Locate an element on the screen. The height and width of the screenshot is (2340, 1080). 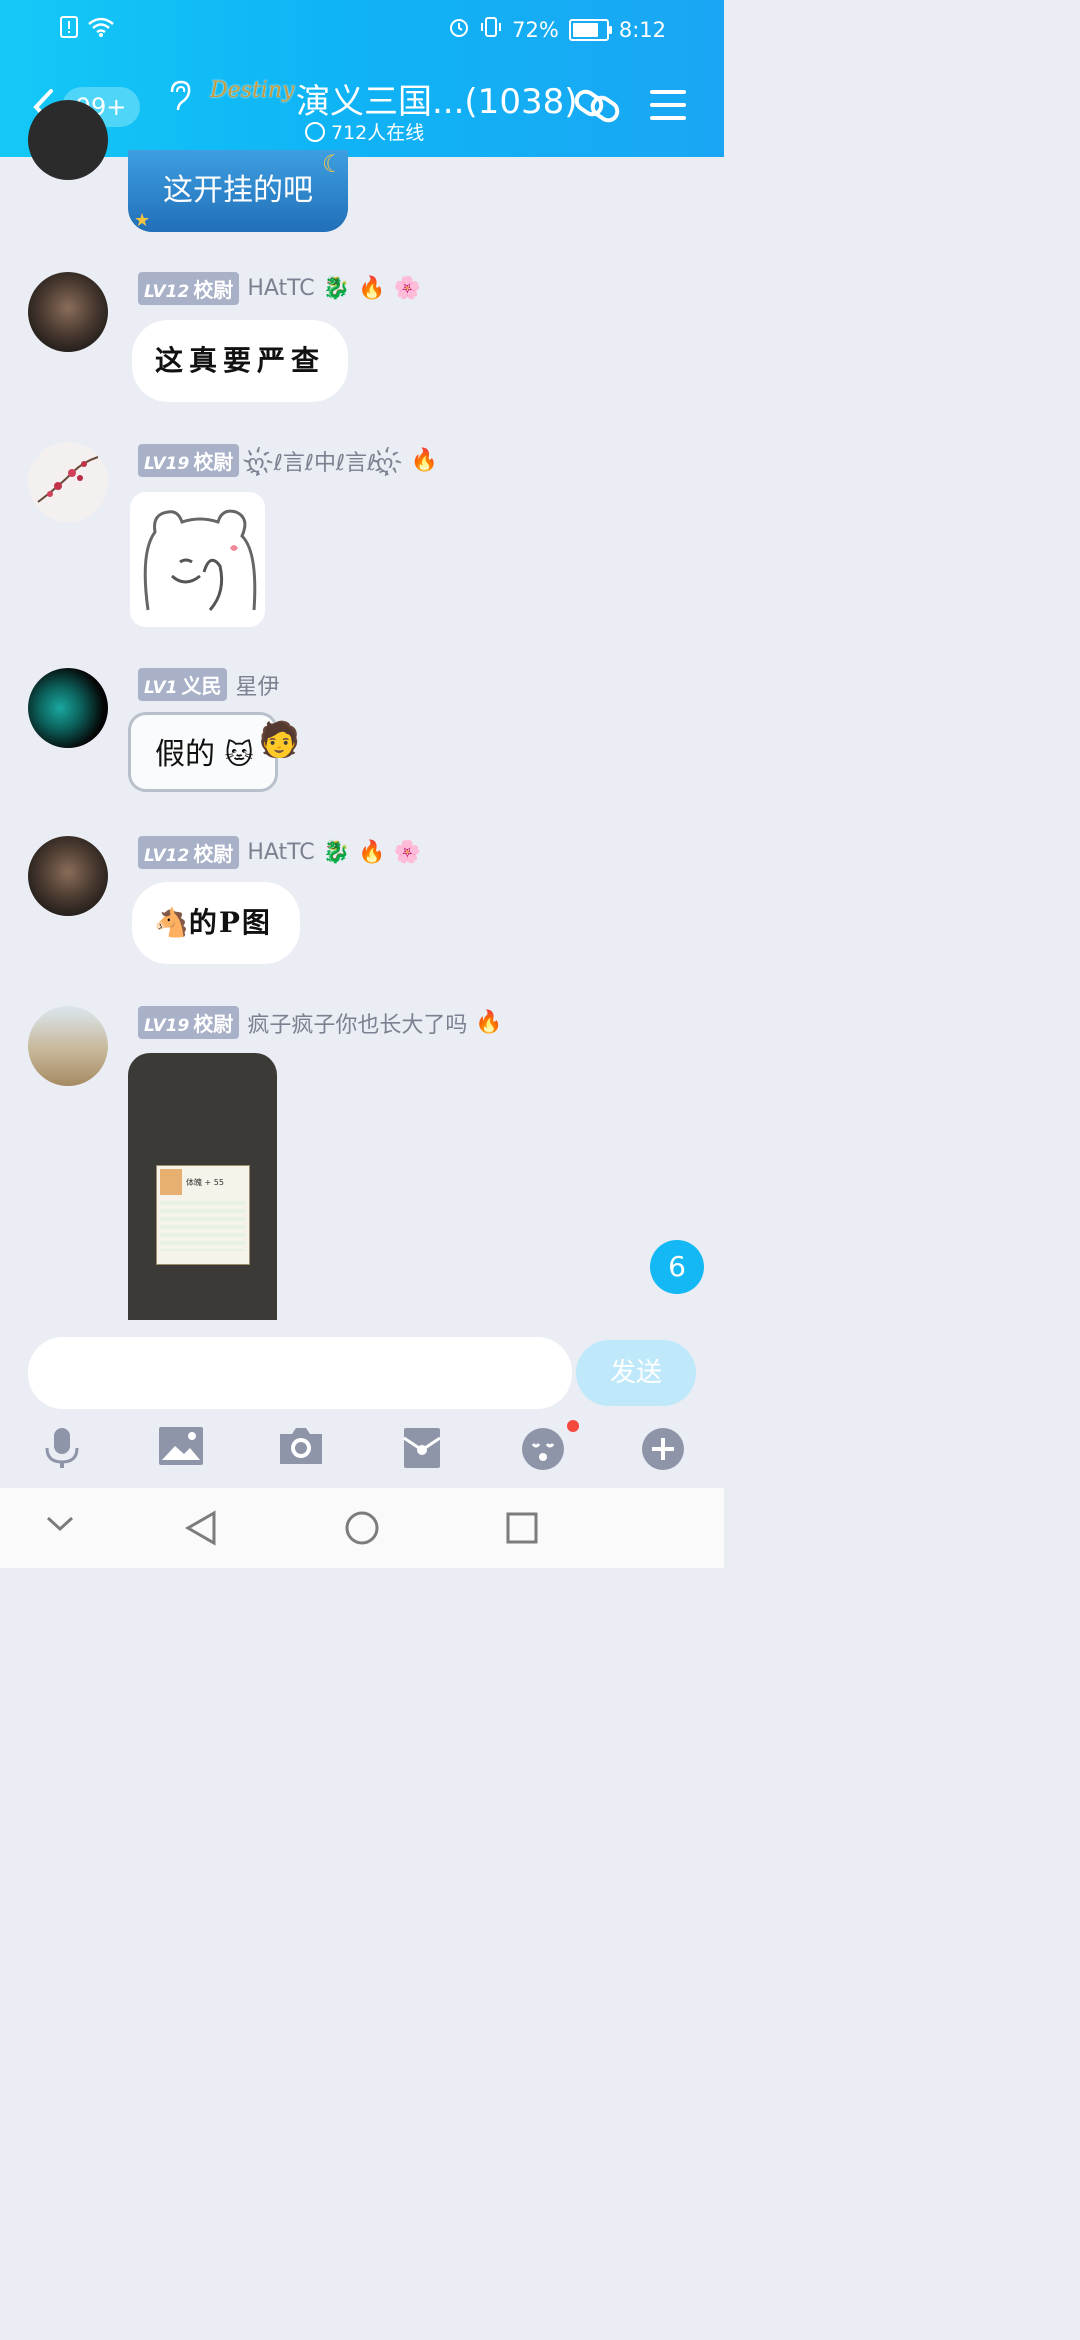
message-text: 假的 is located at coordinates (185, 754).